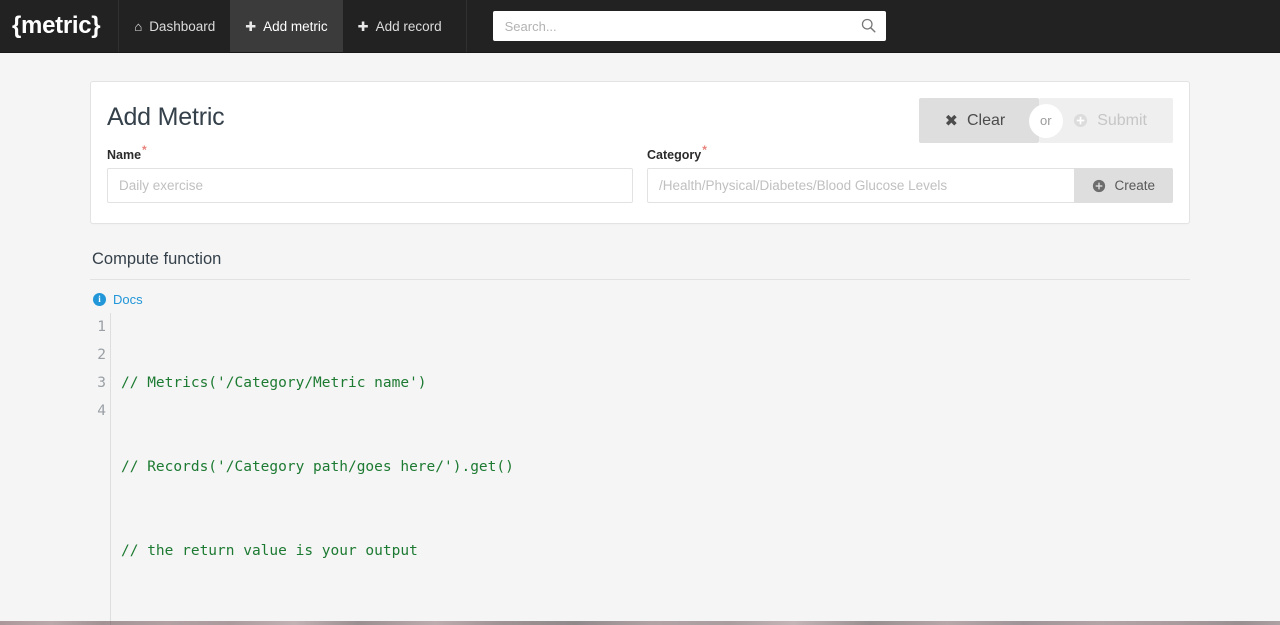 This screenshot has height=625, width=1280. I want to click on nav-link-dashboard-label: Dashboard, so click(182, 26).